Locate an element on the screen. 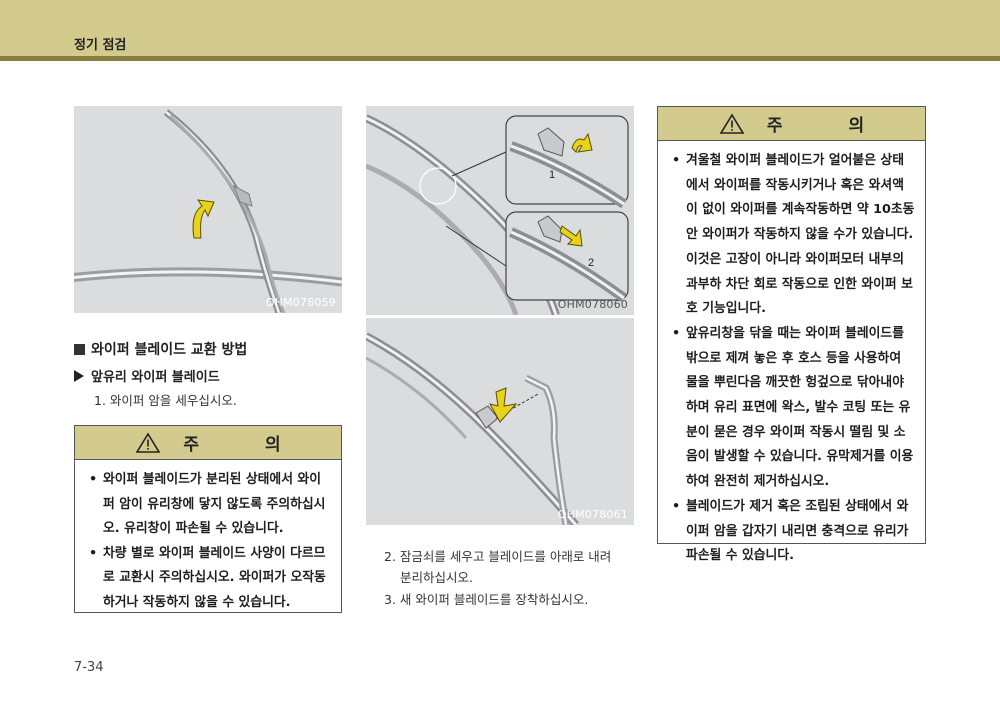 The image size is (1000, 712). figure-code: OHM078061 is located at coordinates (592, 514).